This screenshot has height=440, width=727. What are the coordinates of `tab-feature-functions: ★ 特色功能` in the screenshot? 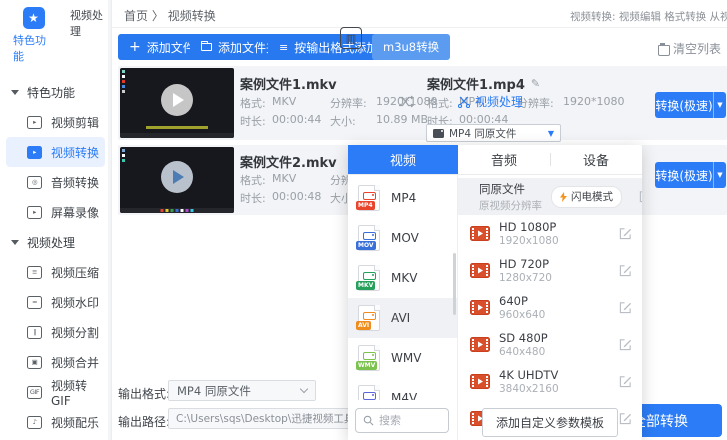 It's located at (33, 35).